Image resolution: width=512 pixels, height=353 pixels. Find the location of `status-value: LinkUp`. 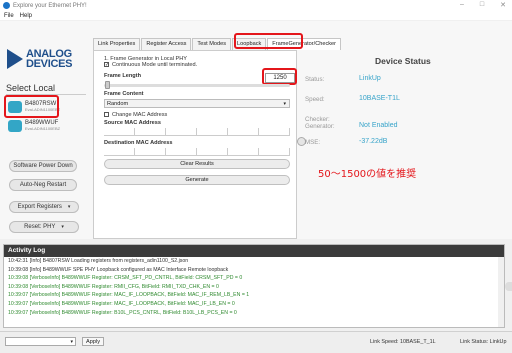

status-value: LinkUp is located at coordinates (370, 78).